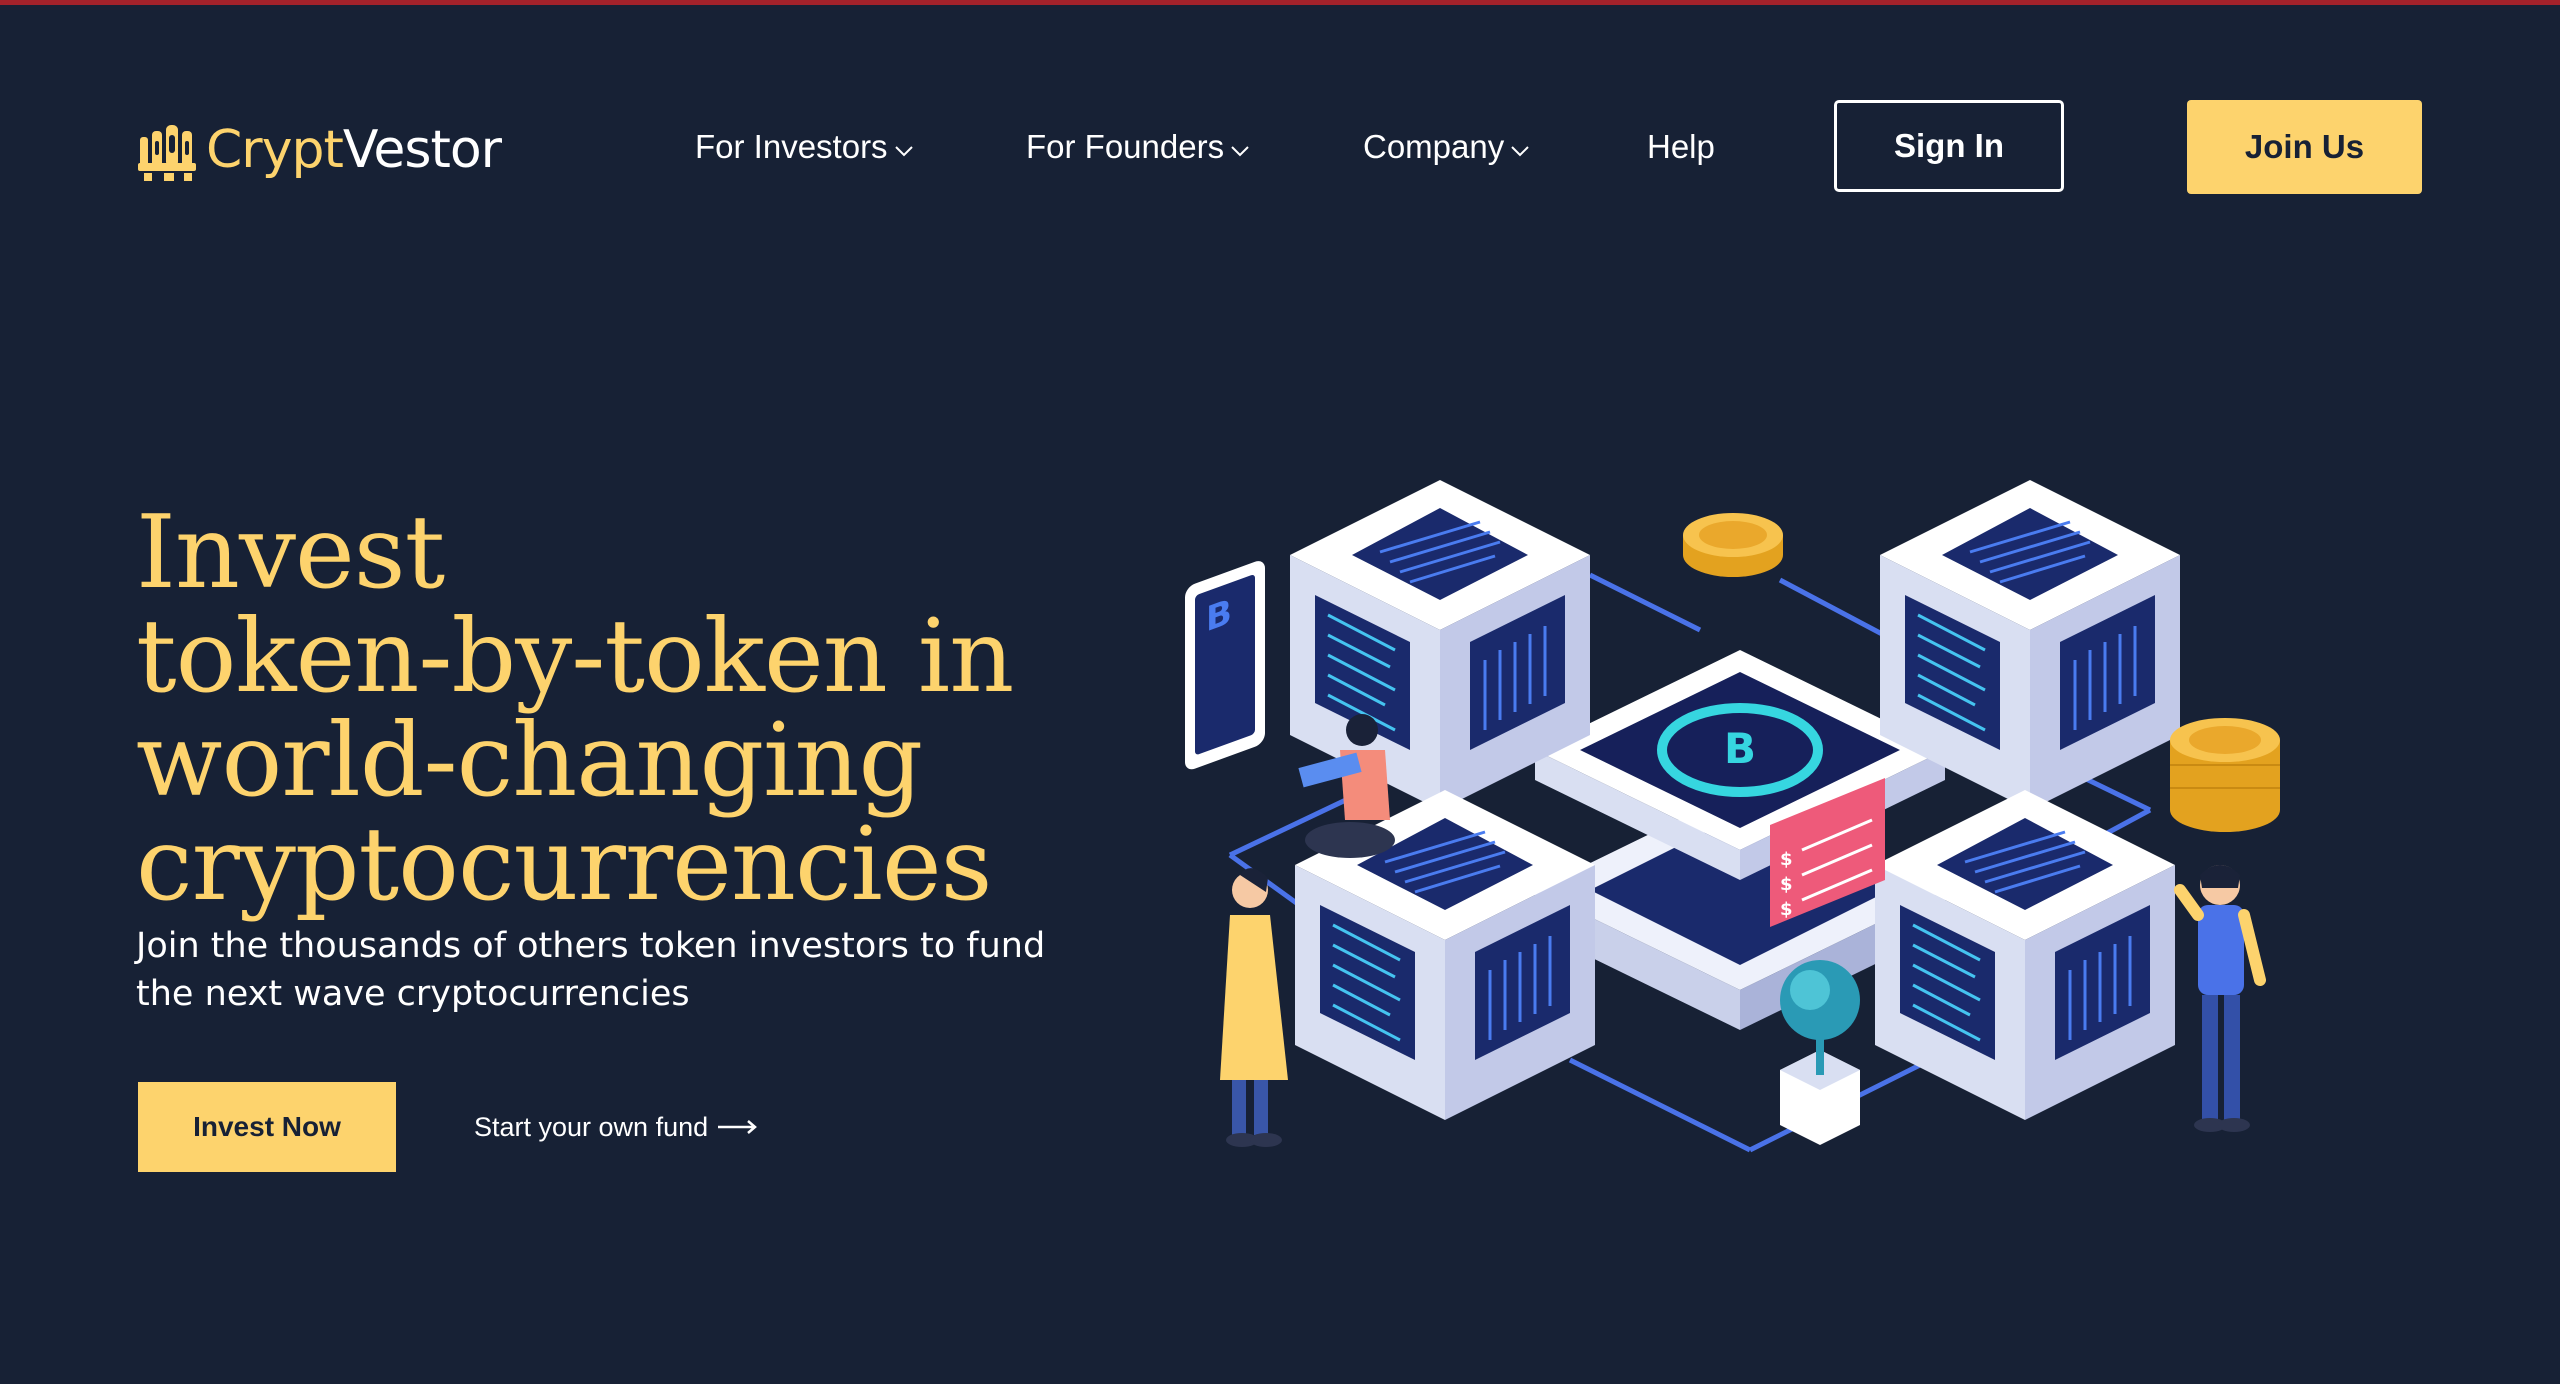 This screenshot has height=1384, width=2560. Describe the element at coordinates (591, 1126) in the screenshot. I see `start-fund-label: Start your own fund` at that location.